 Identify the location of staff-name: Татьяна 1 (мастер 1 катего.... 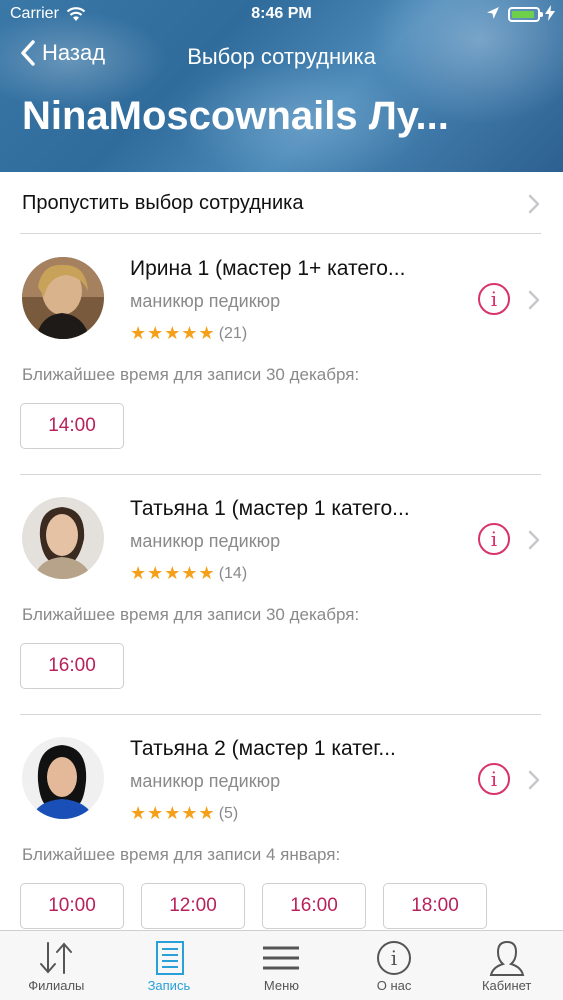
(270, 508).